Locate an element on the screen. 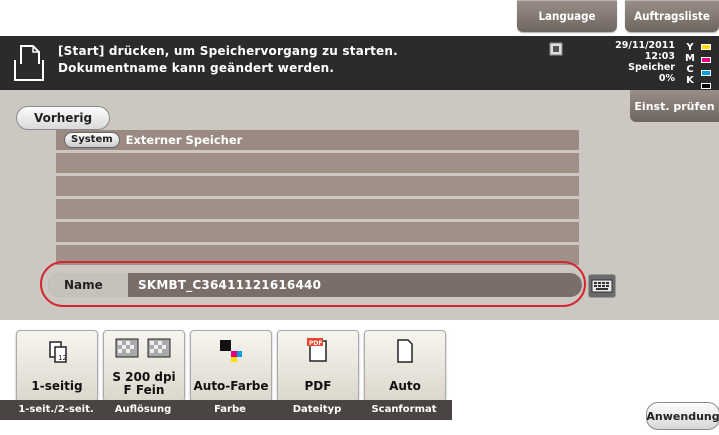 The height and width of the screenshot is (435, 719). file-type-label: PDF is located at coordinates (318, 386).